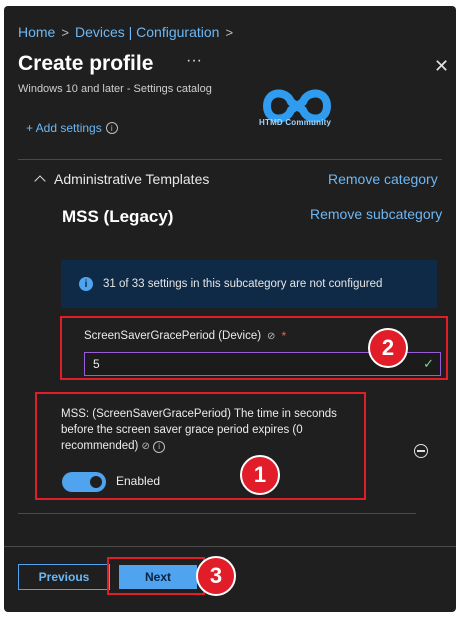 The image size is (460, 618). Describe the element at coordinates (118, 216) in the screenshot. I see `subcategory-title: MSS (Legacy)` at that location.